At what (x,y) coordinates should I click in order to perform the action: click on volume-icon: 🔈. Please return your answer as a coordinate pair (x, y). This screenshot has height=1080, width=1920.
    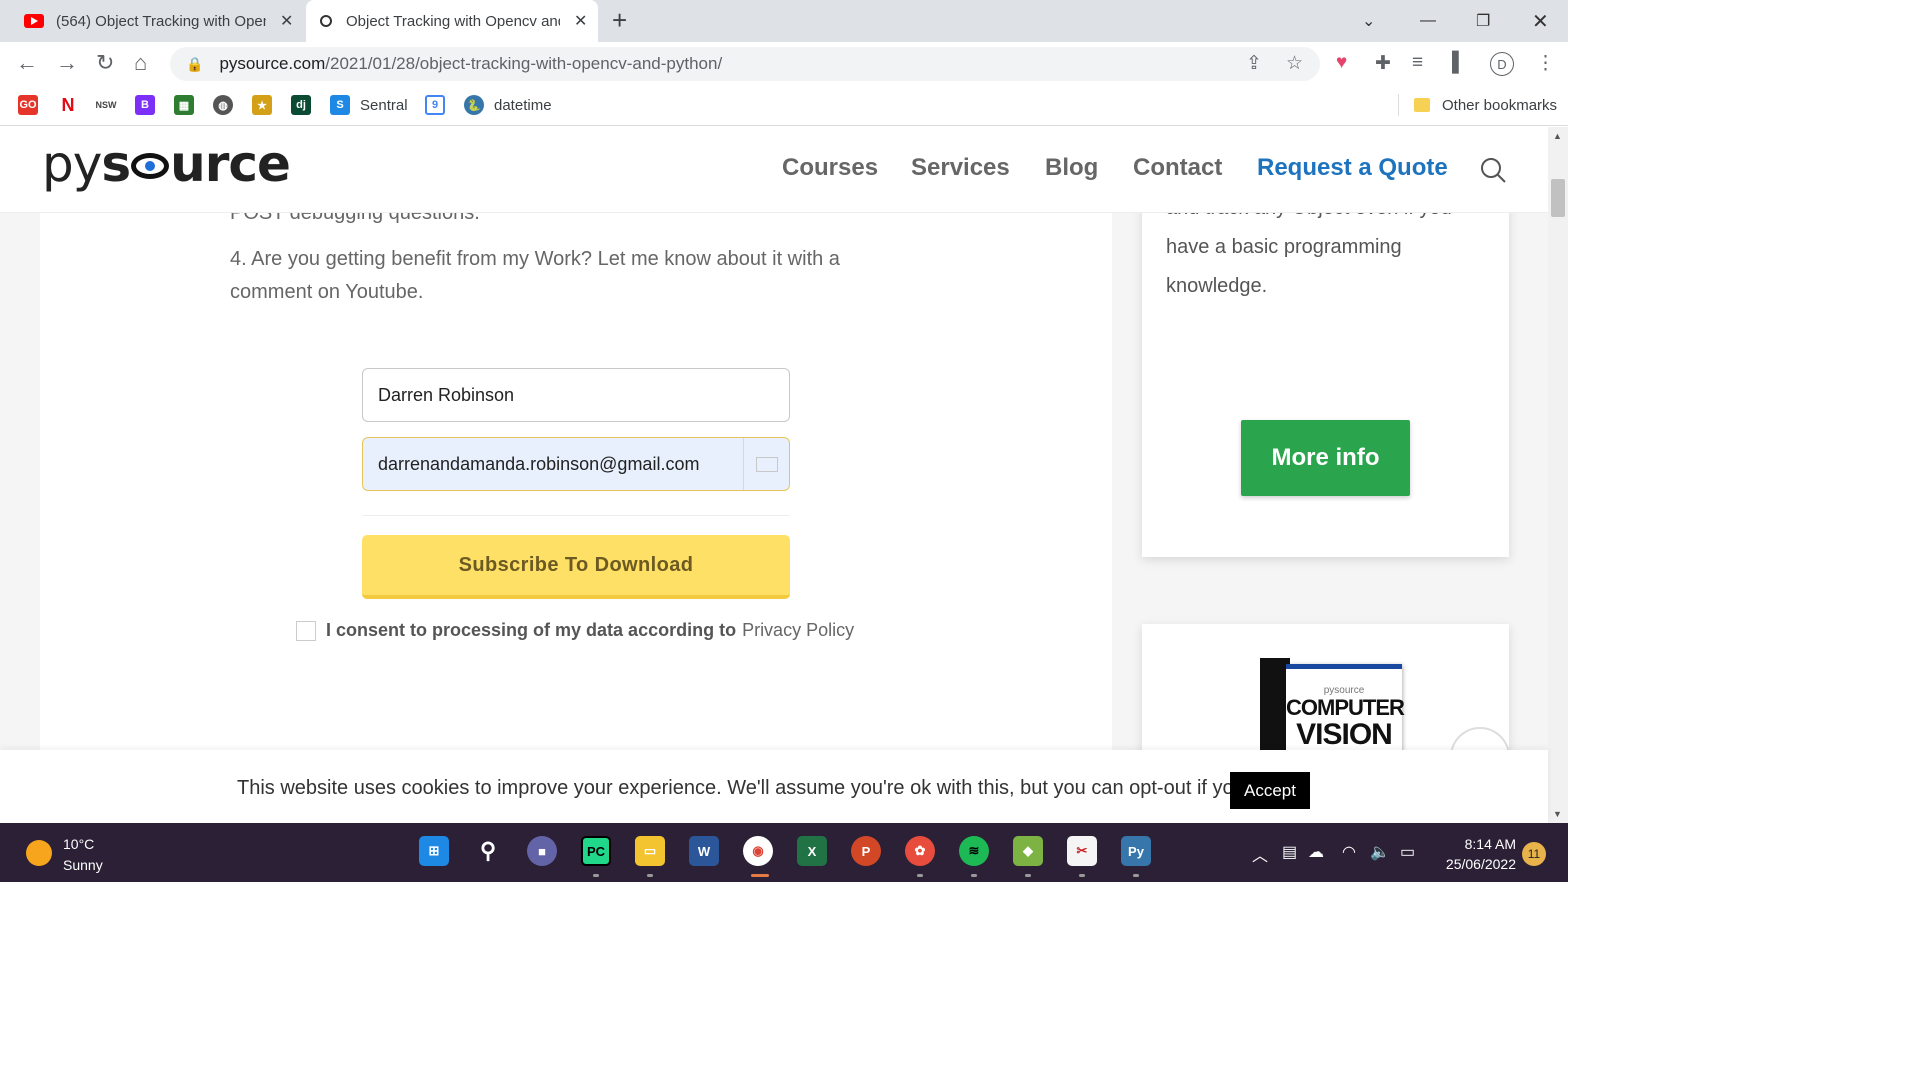
    Looking at the image, I should click on (1380, 852).